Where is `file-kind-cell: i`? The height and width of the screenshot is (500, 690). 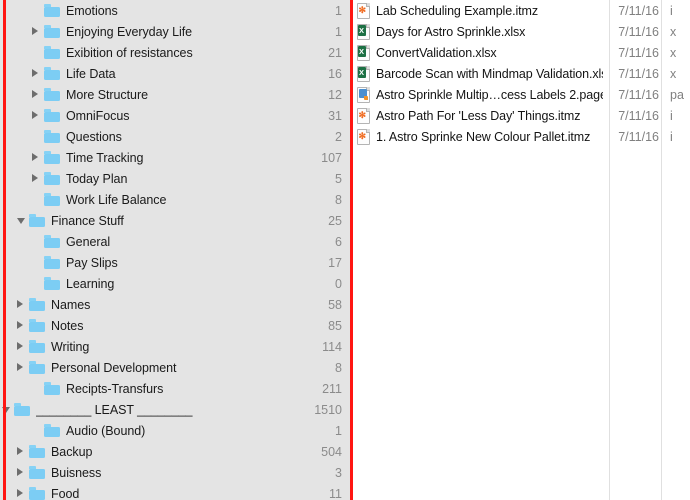
file-kind-cell: i is located at coordinates (671, 10).